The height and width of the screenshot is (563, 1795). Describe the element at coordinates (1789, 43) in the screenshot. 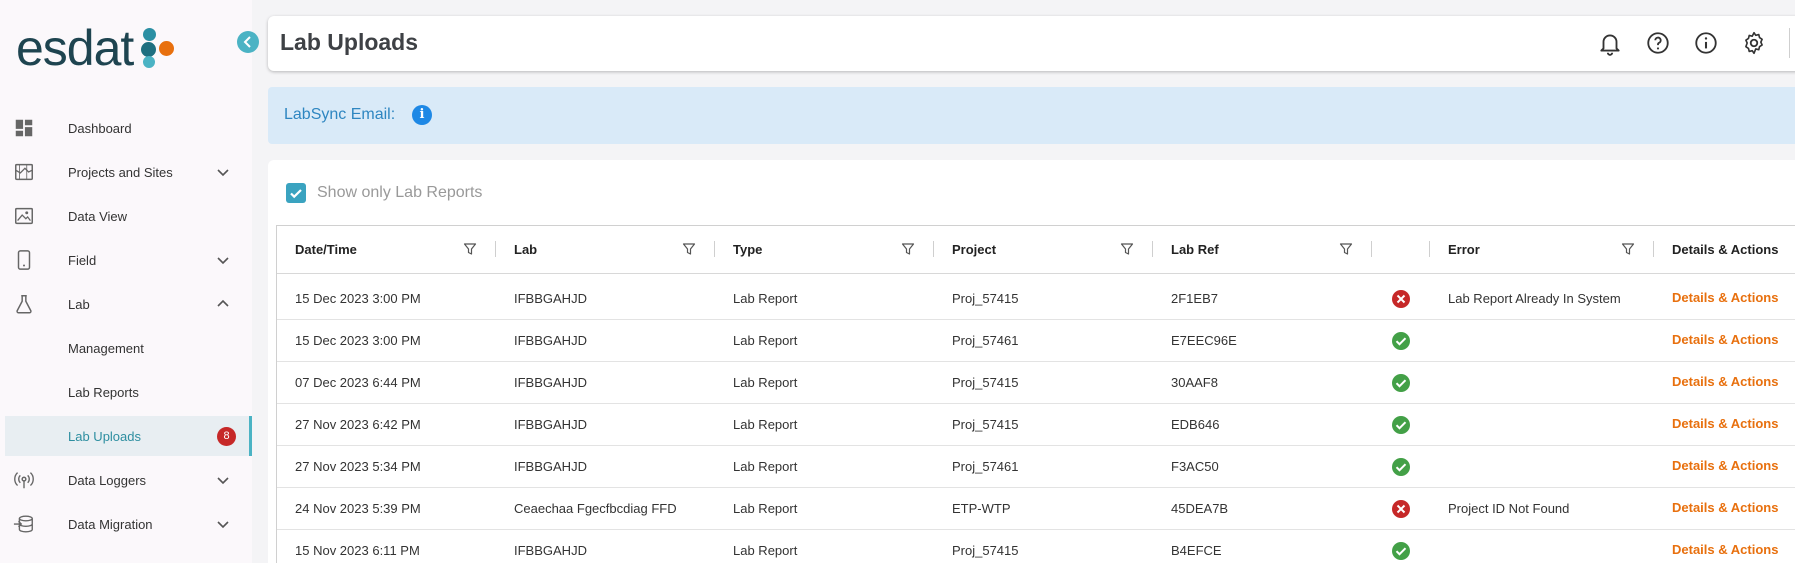

I see `header-divider` at that location.